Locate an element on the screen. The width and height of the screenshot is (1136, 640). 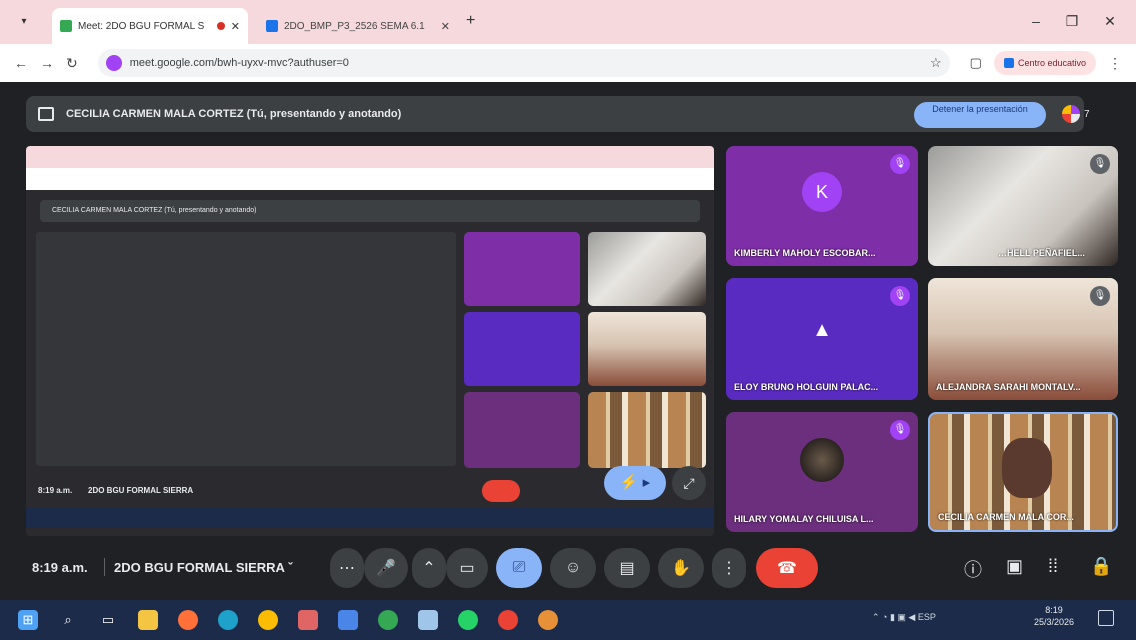
shared-nested-screen is located at coordinates (246, 349).